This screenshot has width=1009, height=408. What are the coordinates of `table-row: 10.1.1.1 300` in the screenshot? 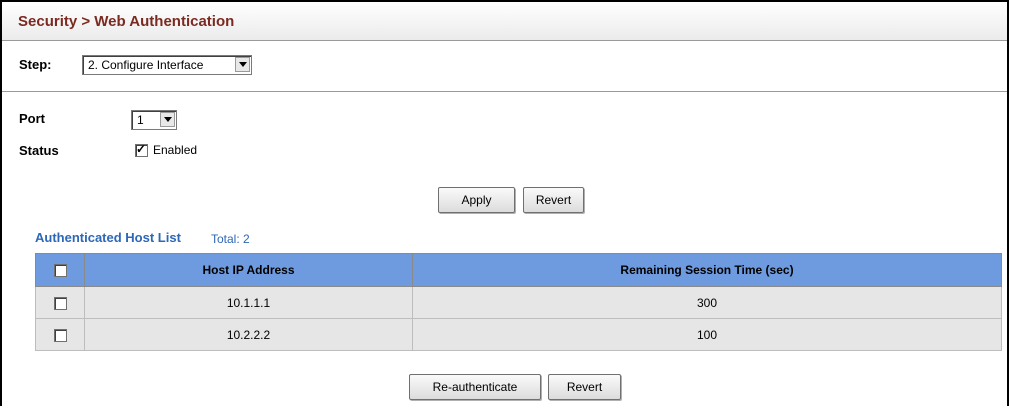 It's located at (518, 302).